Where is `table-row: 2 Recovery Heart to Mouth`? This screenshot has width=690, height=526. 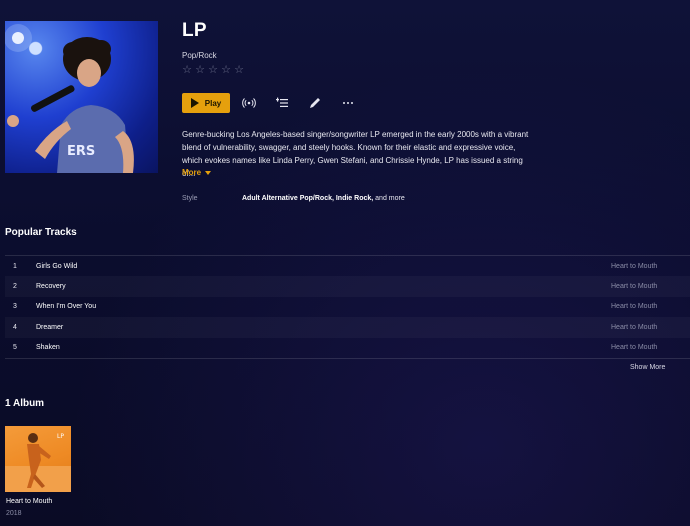
table-row: 2 Recovery Heart to Mouth is located at coordinates (347, 286).